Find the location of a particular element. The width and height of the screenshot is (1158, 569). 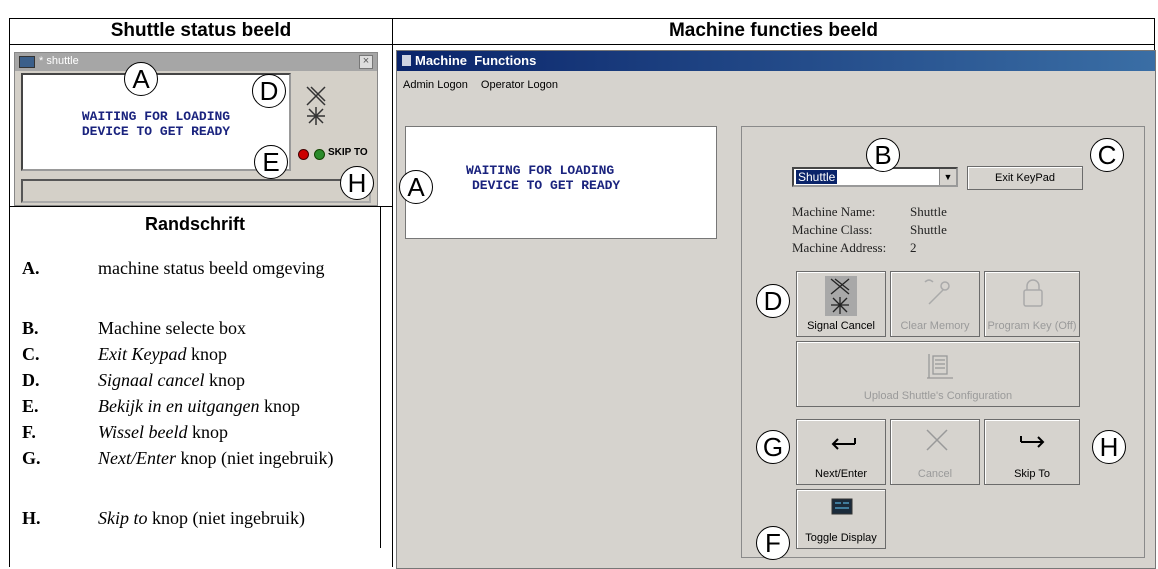

machine-address-label: Machine Address: is located at coordinates (839, 247).